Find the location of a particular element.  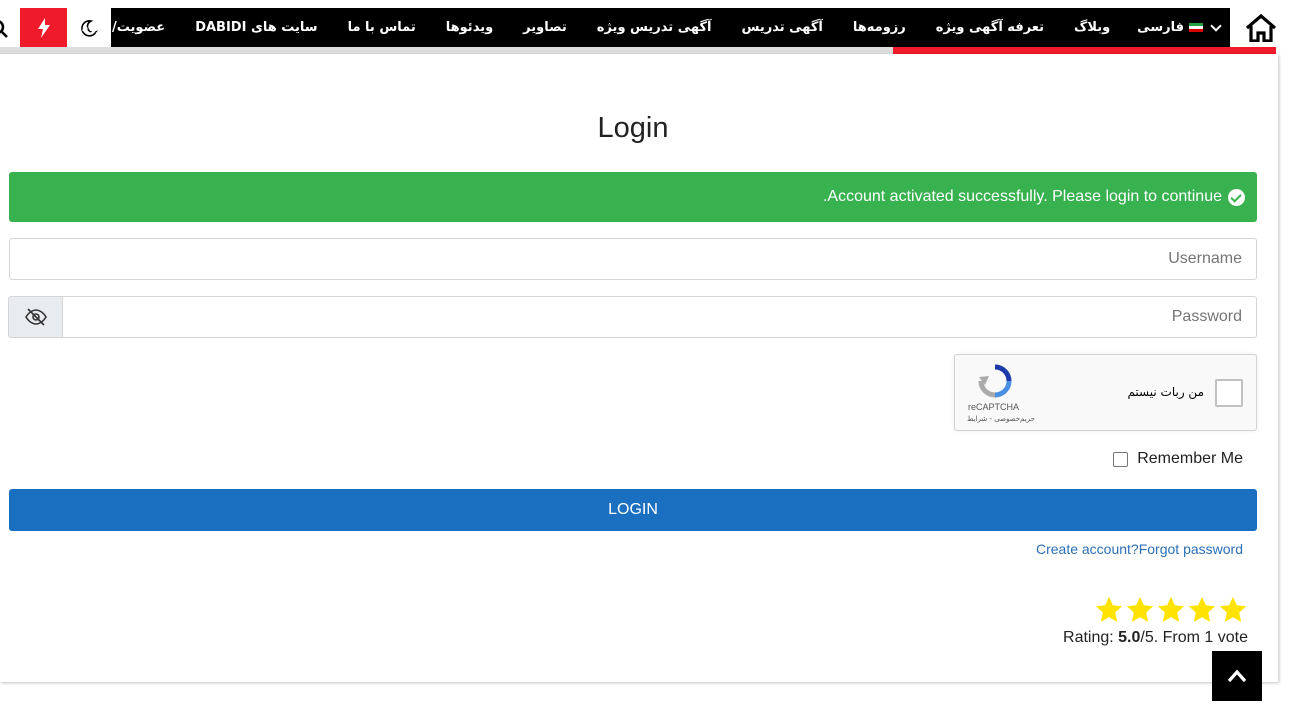

recaptcha-logo-icon is located at coordinates (995, 381).